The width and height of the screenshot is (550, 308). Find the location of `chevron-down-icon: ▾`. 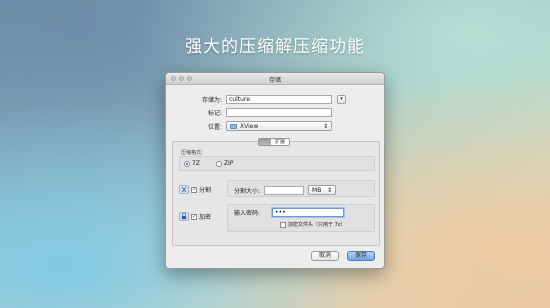

chevron-down-icon: ▾ is located at coordinates (341, 99).